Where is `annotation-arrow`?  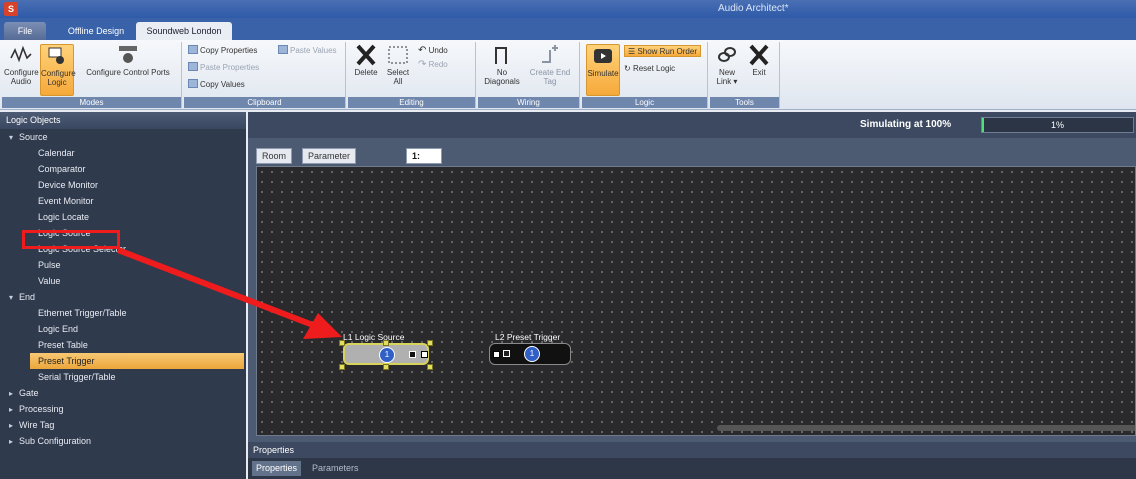
annotation-arrow is located at coordinates (229, 293).